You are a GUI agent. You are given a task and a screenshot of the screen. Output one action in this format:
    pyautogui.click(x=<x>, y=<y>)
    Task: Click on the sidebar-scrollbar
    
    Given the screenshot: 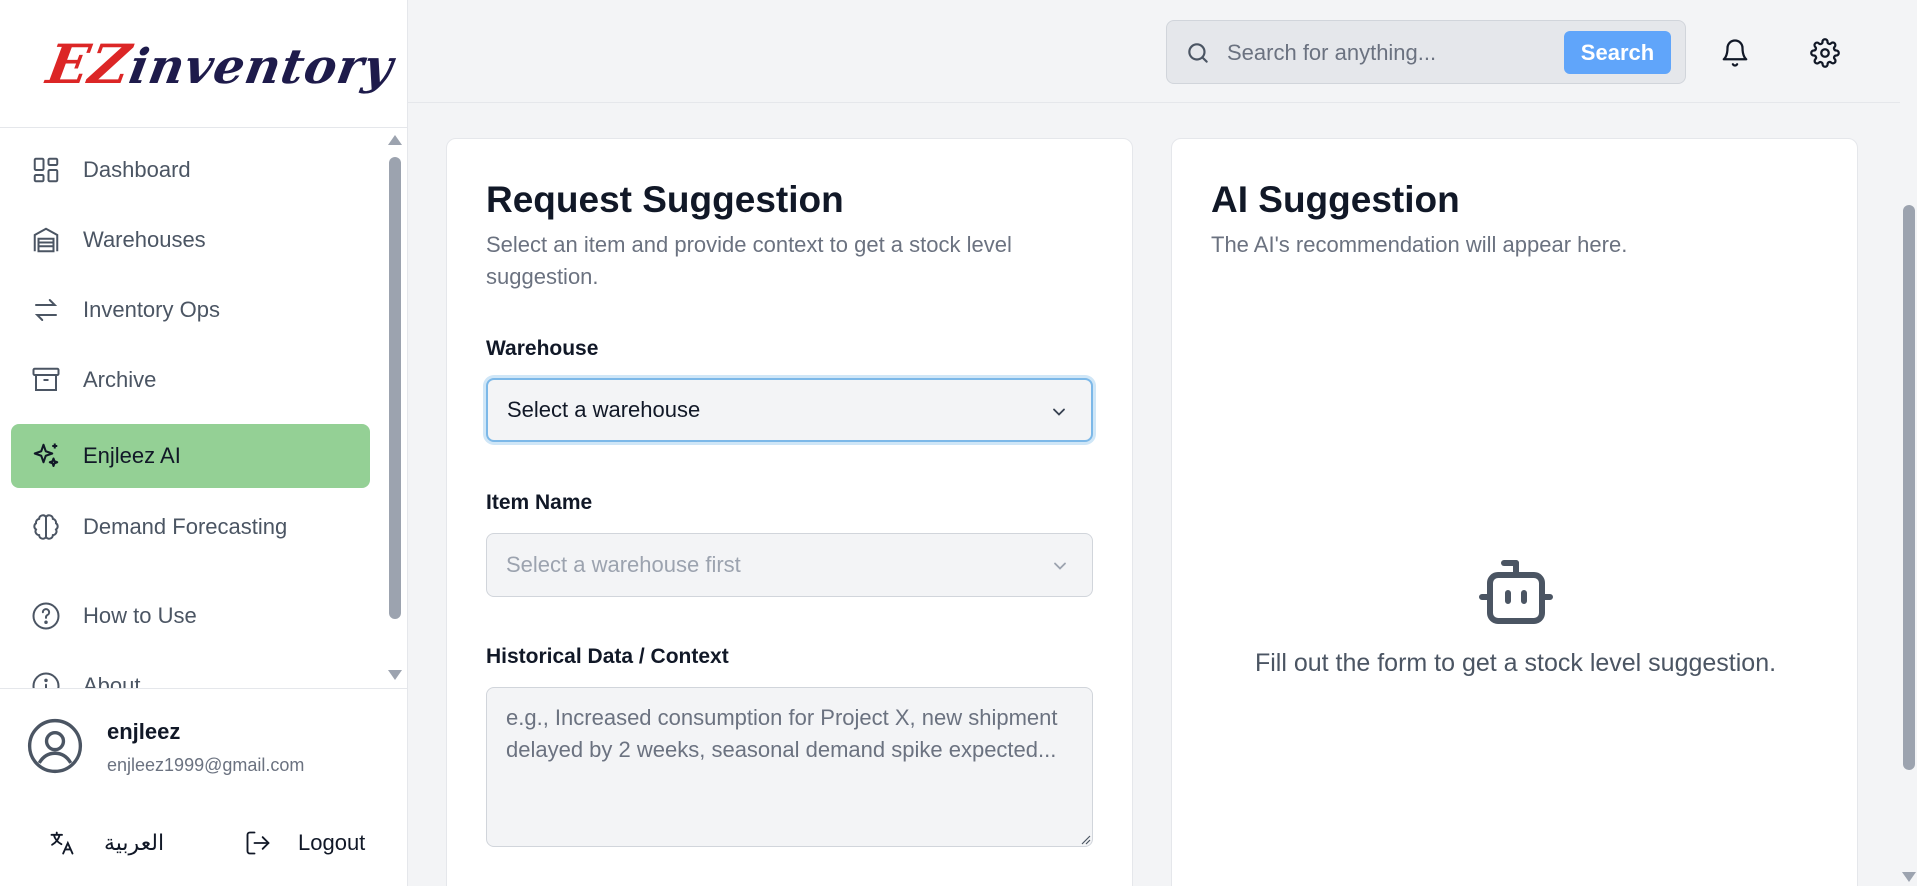 What is the action you would take?
    pyautogui.click(x=394, y=407)
    